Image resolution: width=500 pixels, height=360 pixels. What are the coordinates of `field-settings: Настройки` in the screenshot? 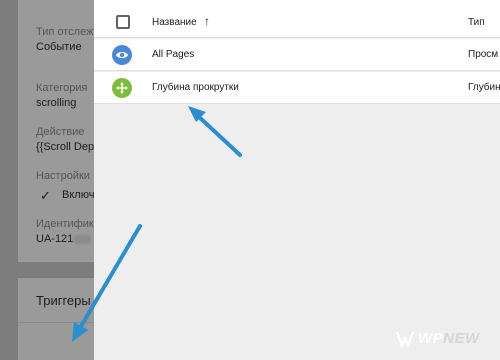 It's located at (63, 176).